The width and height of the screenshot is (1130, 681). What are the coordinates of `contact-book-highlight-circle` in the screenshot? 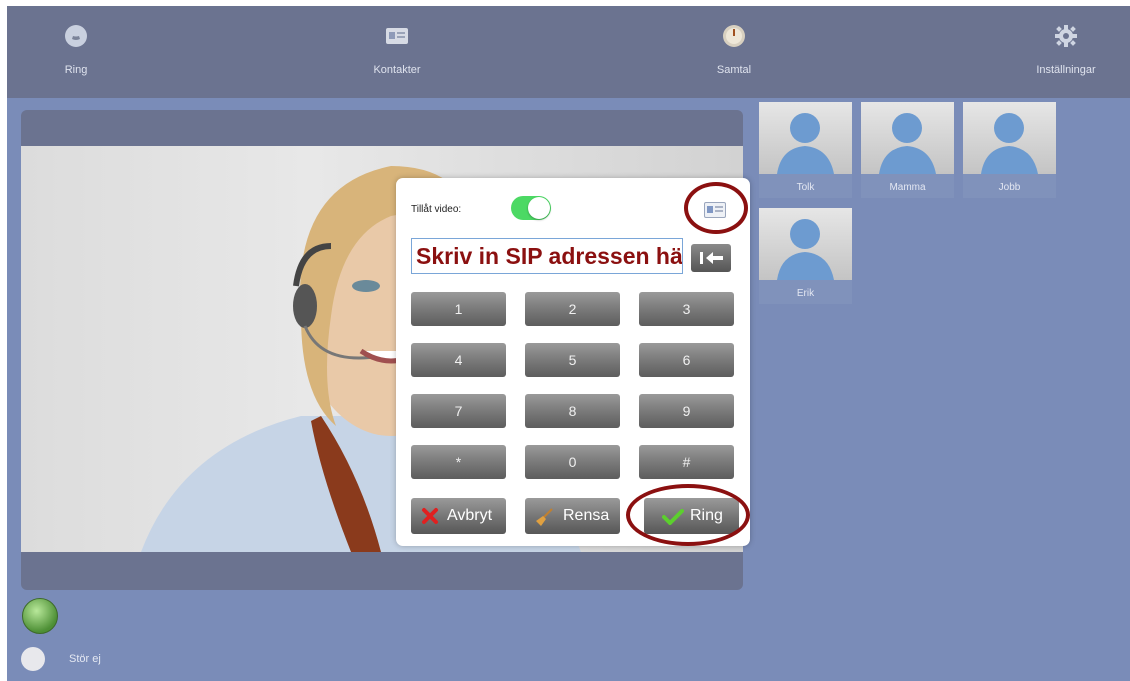 It's located at (716, 208).